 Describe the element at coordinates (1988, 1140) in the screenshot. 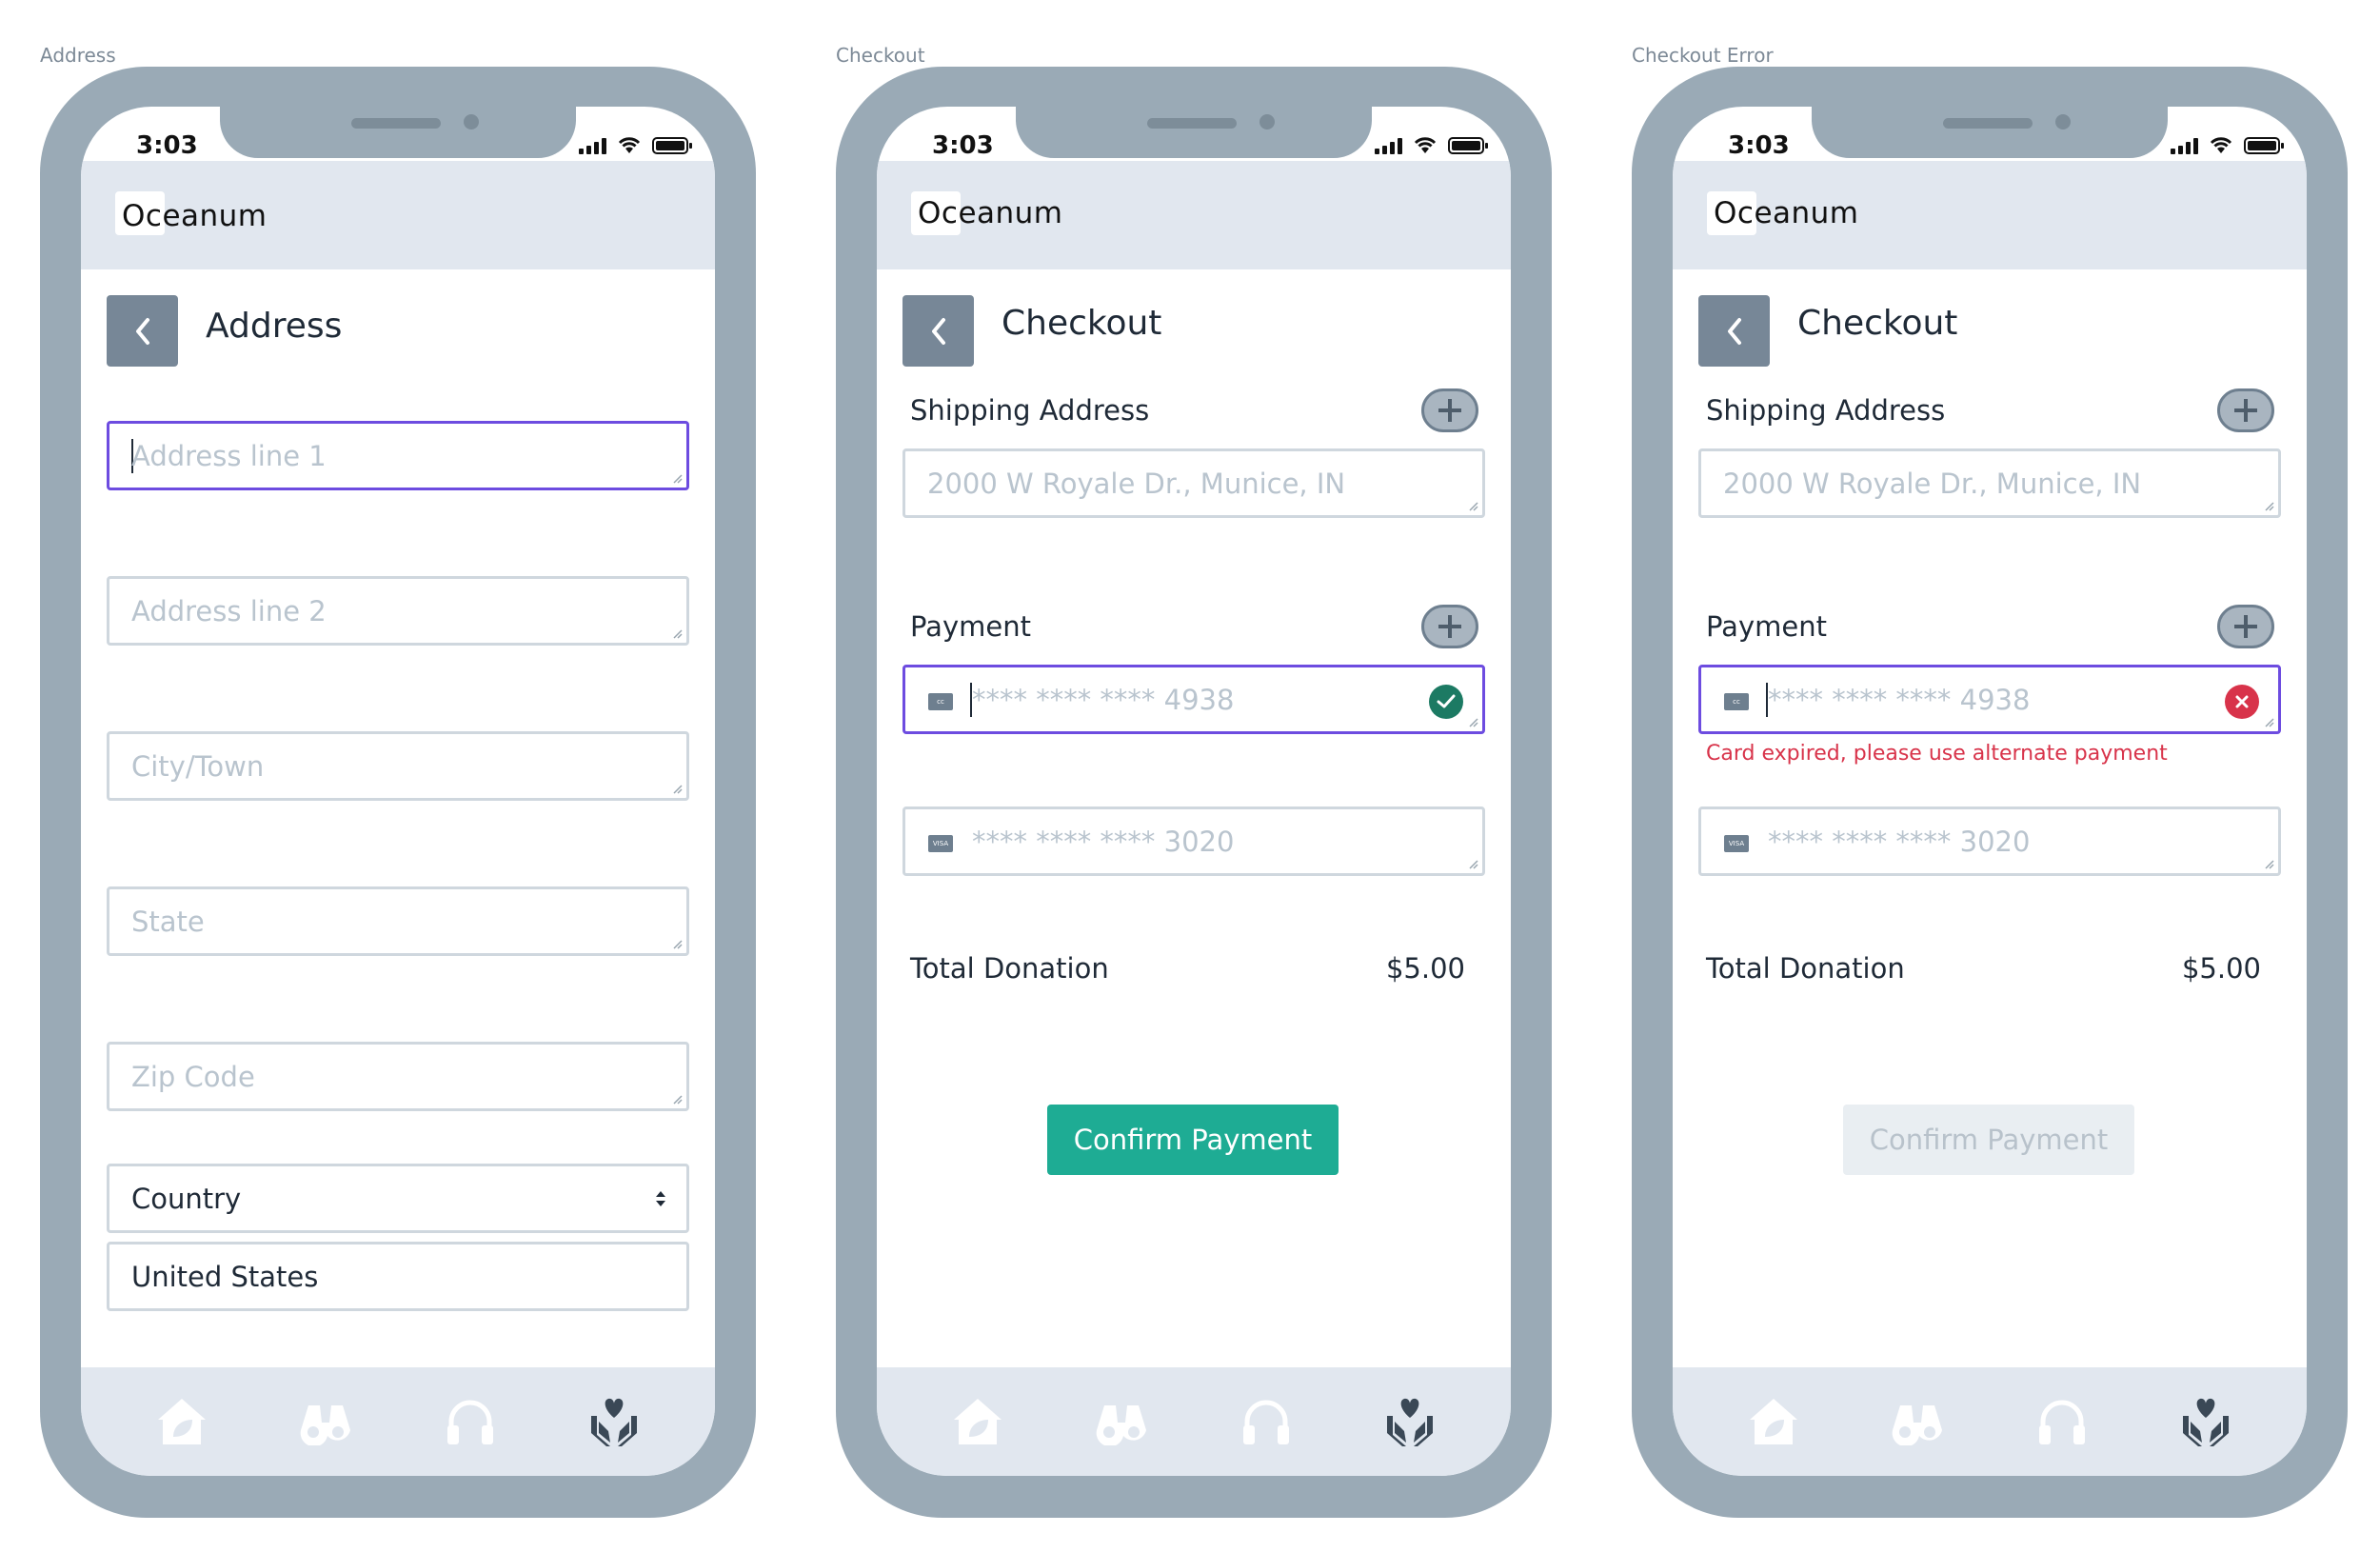

I see `confirm-payment-button-disabled: Confirm Payment` at that location.